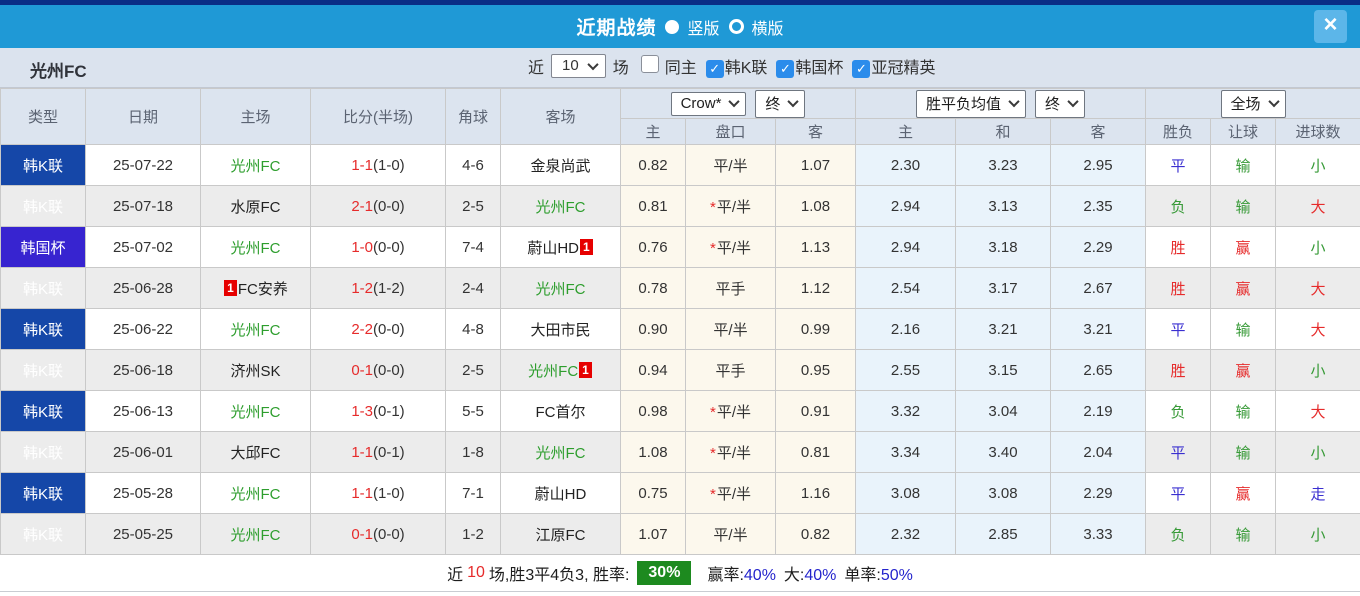  Describe the element at coordinates (1098, 370) in the screenshot. I see `avg-away-cell: 2.65` at that location.